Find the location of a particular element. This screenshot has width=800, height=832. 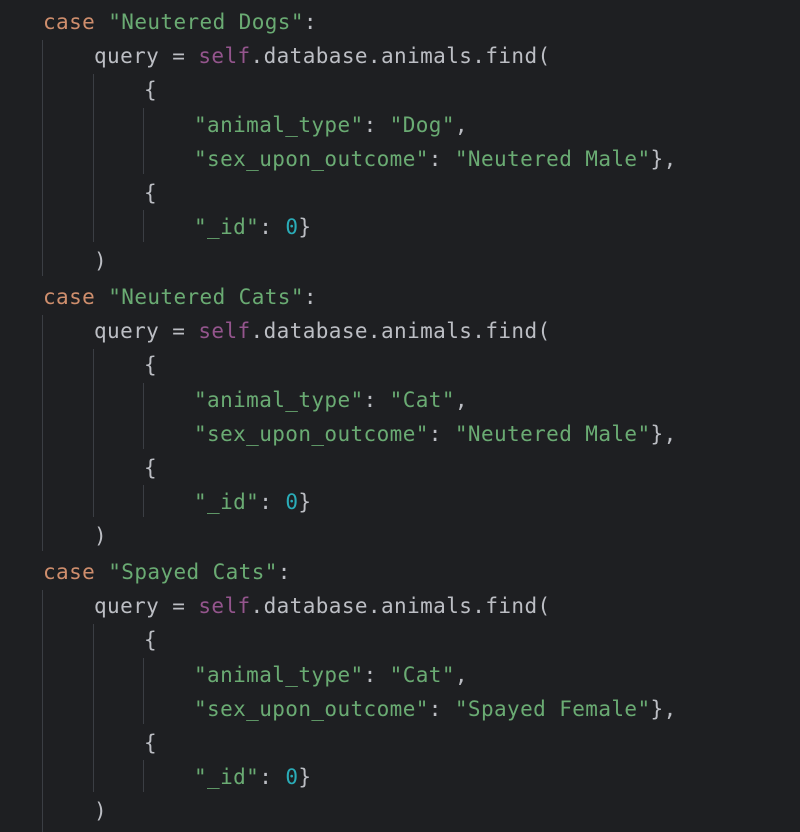

case-value: "Neutered Dogs" is located at coordinates (206, 22).